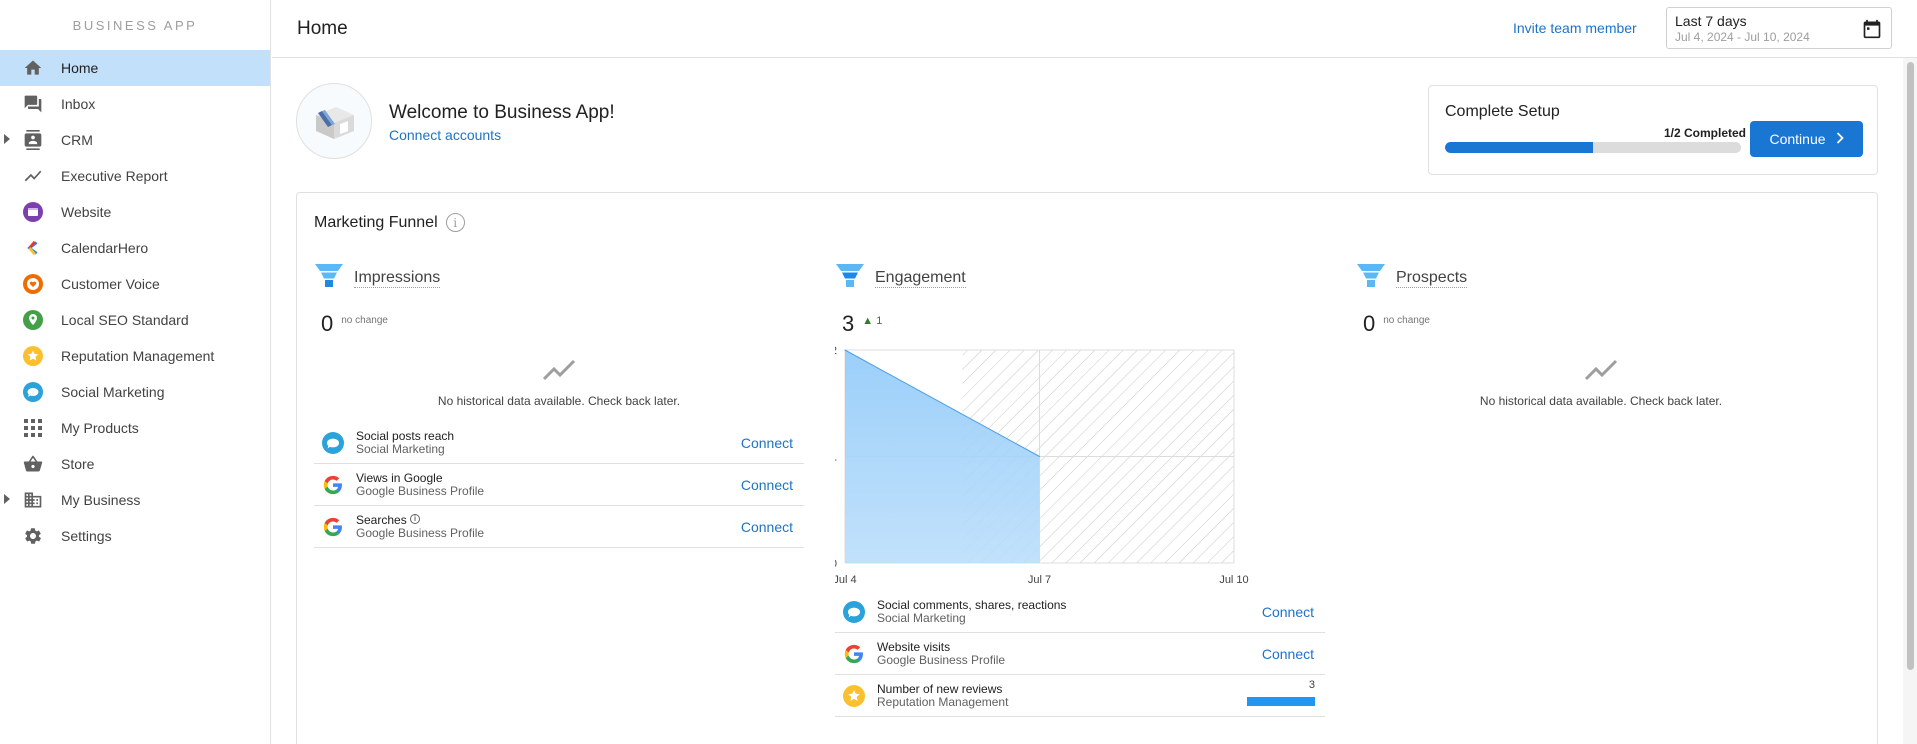  Describe the element at coordinates (33, 104) in the screenshot. I see `chat-icon` at that location.